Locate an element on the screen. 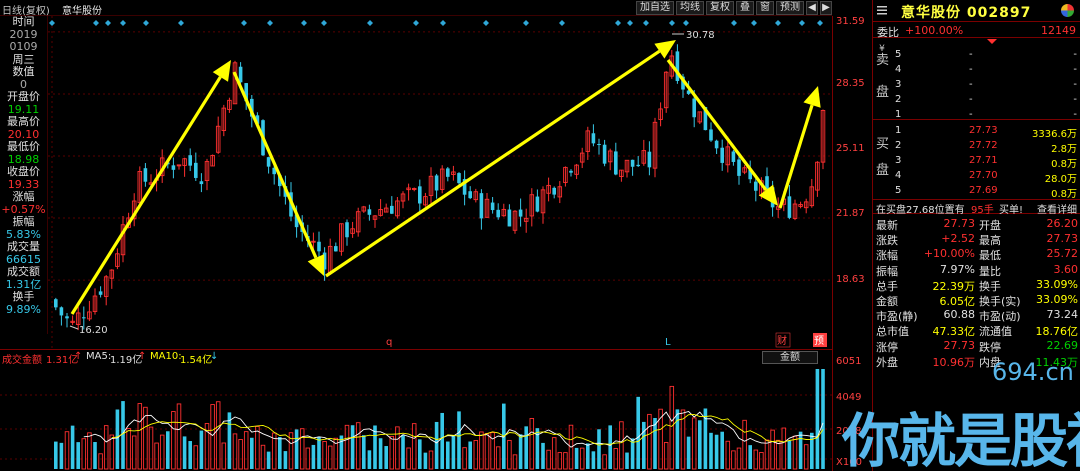 The width and height of the screenshot is (1080, 471). buy-level-row: 4 27.70 28.0万 is located at coordinates (986, 177).